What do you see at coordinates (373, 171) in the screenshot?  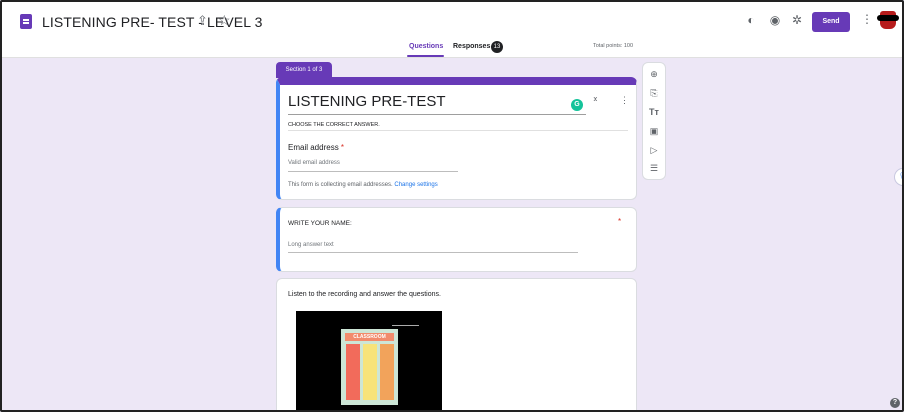 I see `email-field-underline` at bounding box center [373, 171].